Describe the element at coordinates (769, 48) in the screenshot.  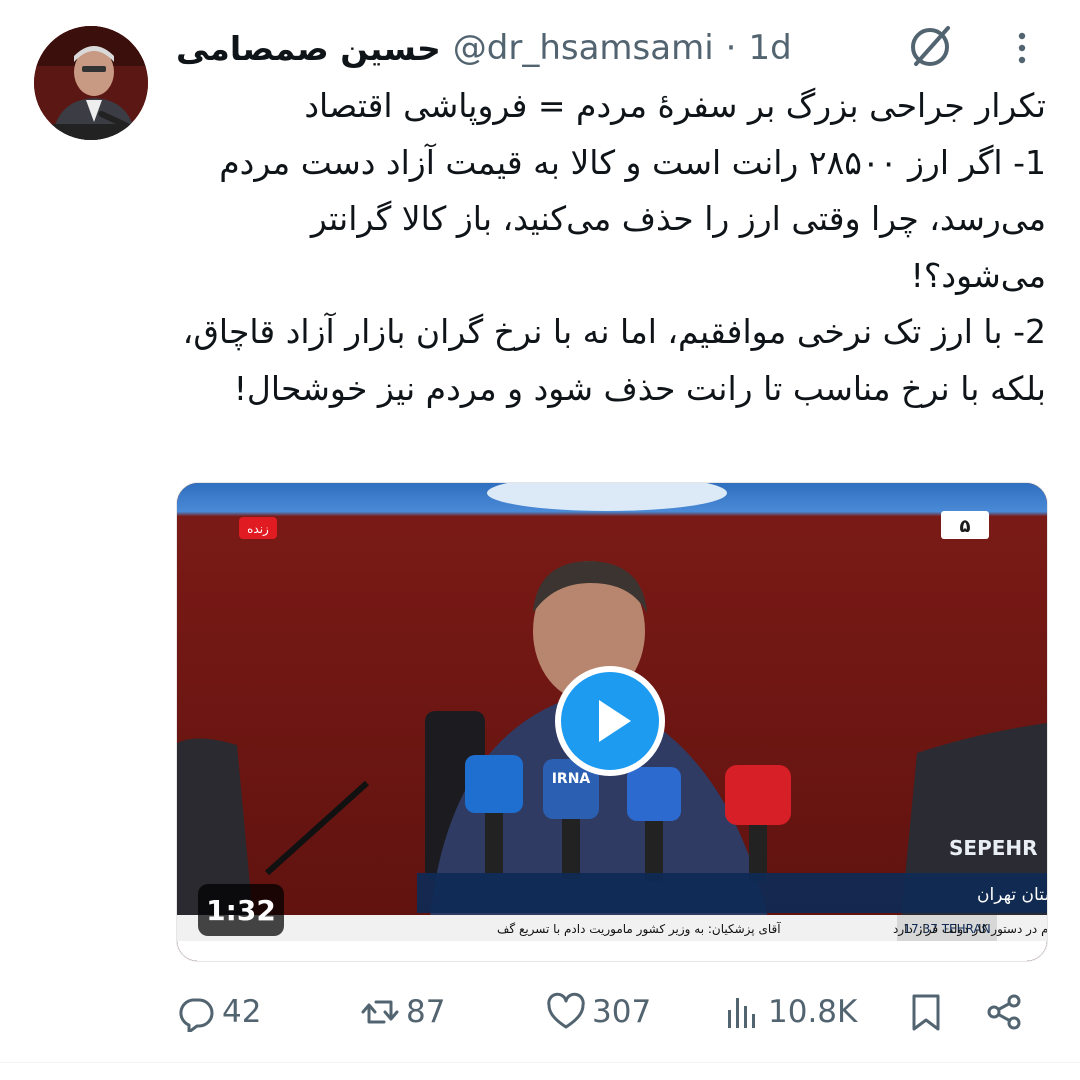
I see `tweet-time: 1d` at that location.